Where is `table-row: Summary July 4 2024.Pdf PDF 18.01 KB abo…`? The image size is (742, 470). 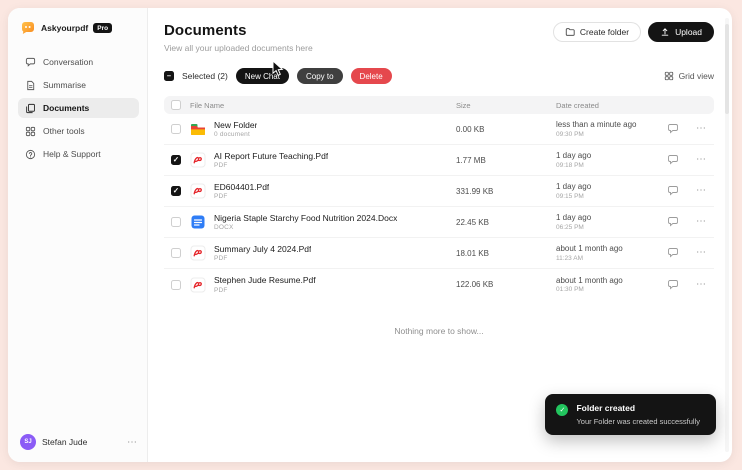 table-row: Summary July 4 2024.Pdf PDF 18.01 KB abo… is located at coordinates (439, 253).